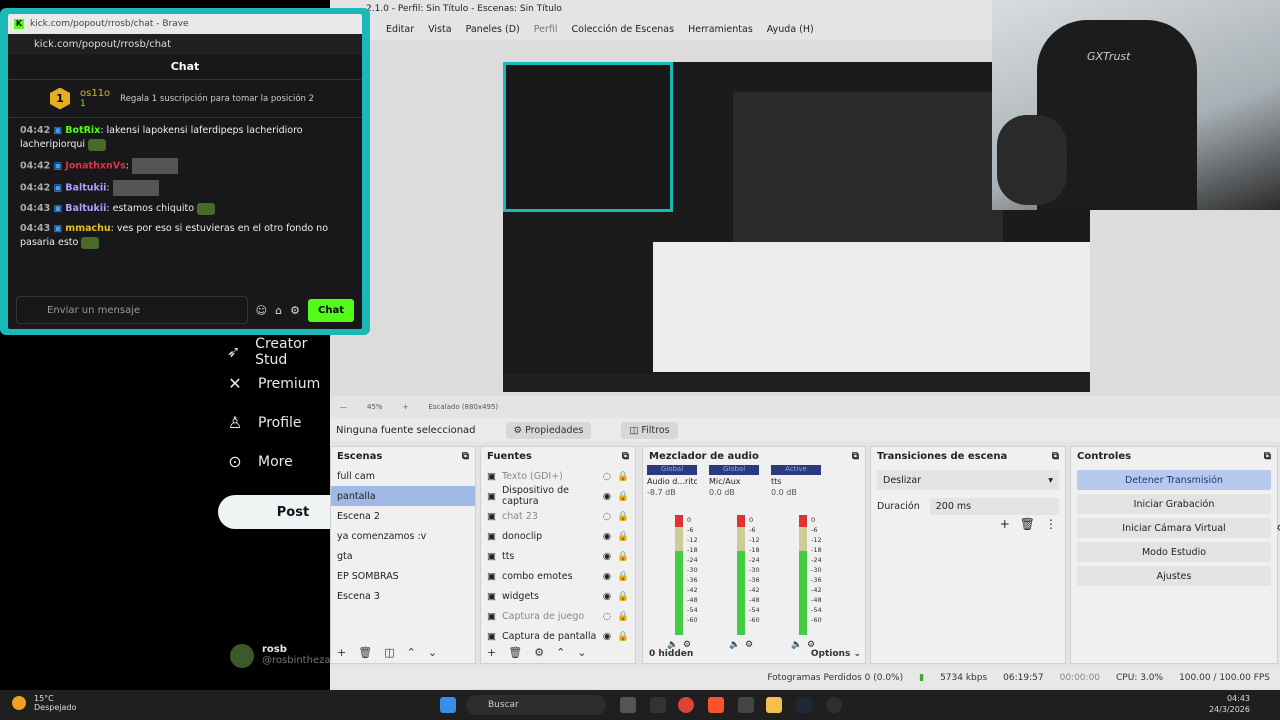 This screenshot has height=720, width=1280. I want to click on url-bar: kick.com/popout/rrosb/chat, so click(185, 44).